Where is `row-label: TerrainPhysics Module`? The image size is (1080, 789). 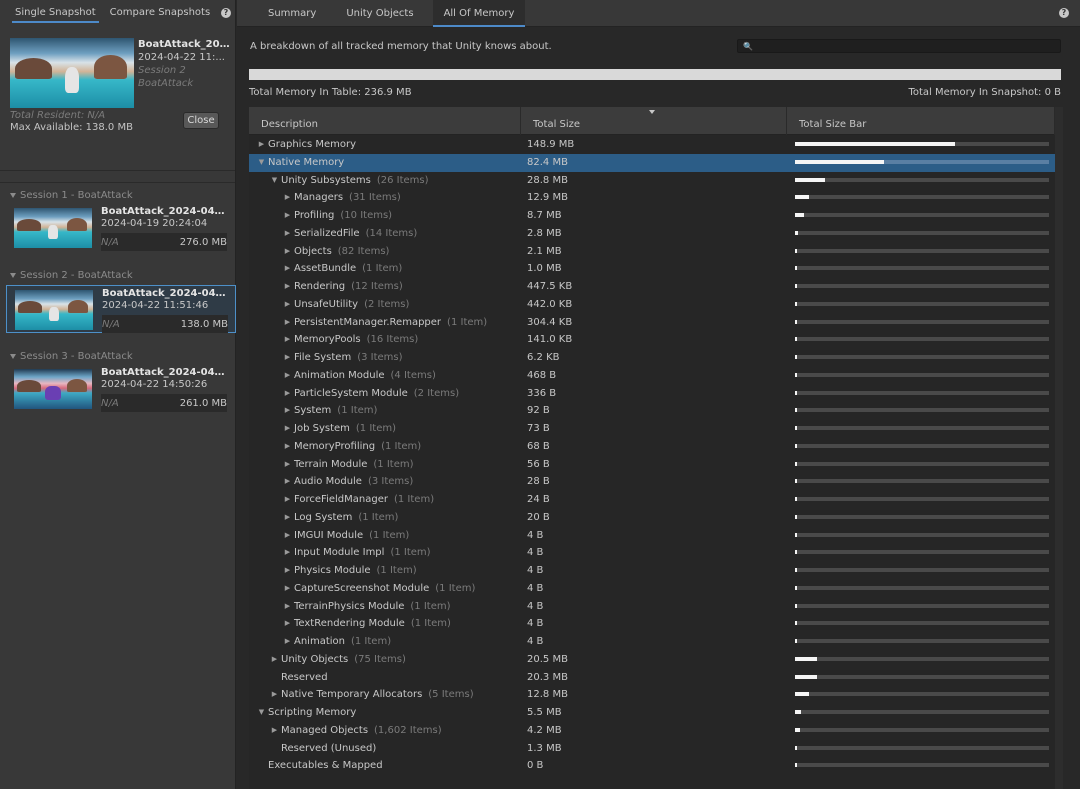 row-label: TerrainPhysics Module is located at coordinates (349, 606).